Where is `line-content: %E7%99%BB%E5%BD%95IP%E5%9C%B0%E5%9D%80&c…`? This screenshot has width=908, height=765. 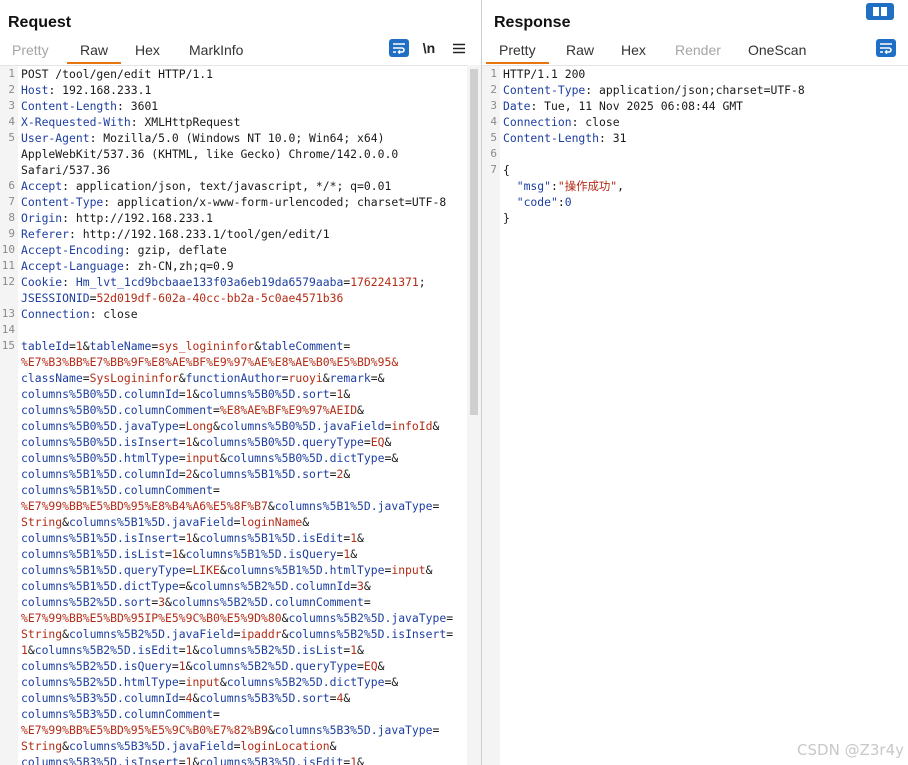
line-content: %E7%99%BB%E5%BD%95IP%E5%9C%B0%E5%9D%80&c… is located at coordinates (249, 618).